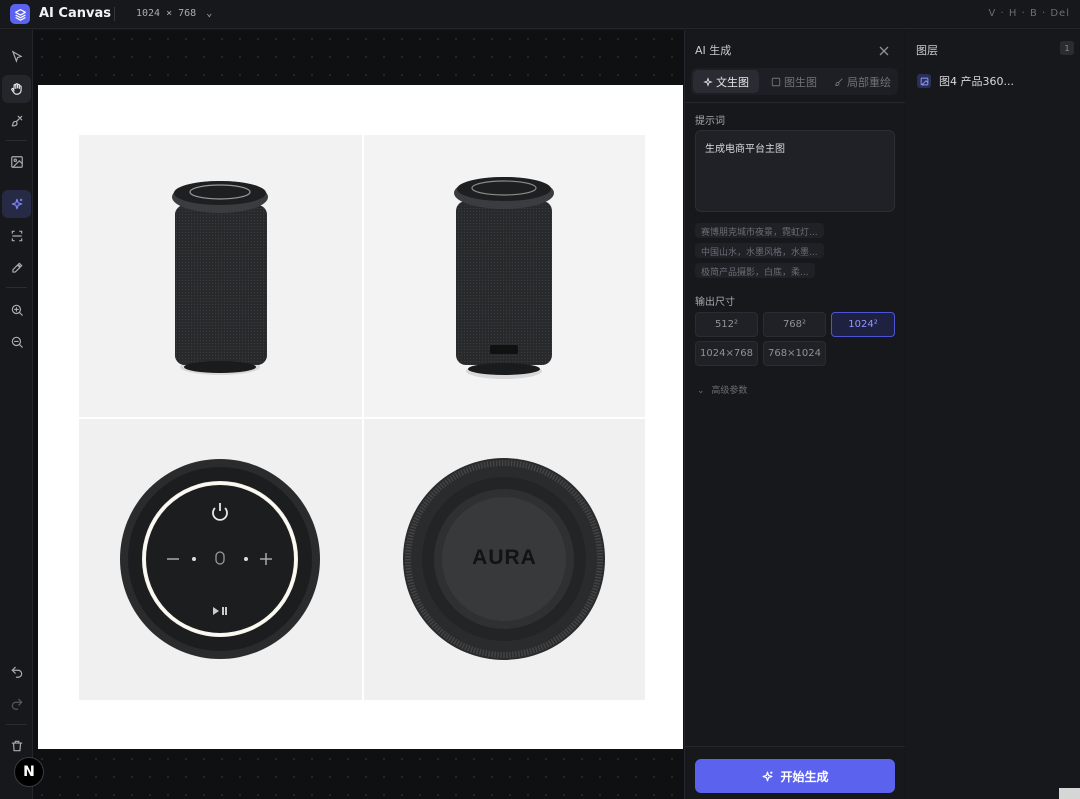 The height and width of the screenshot is (799, 1080). I want to click on ai-generate-tool-button, so click(16, 204).